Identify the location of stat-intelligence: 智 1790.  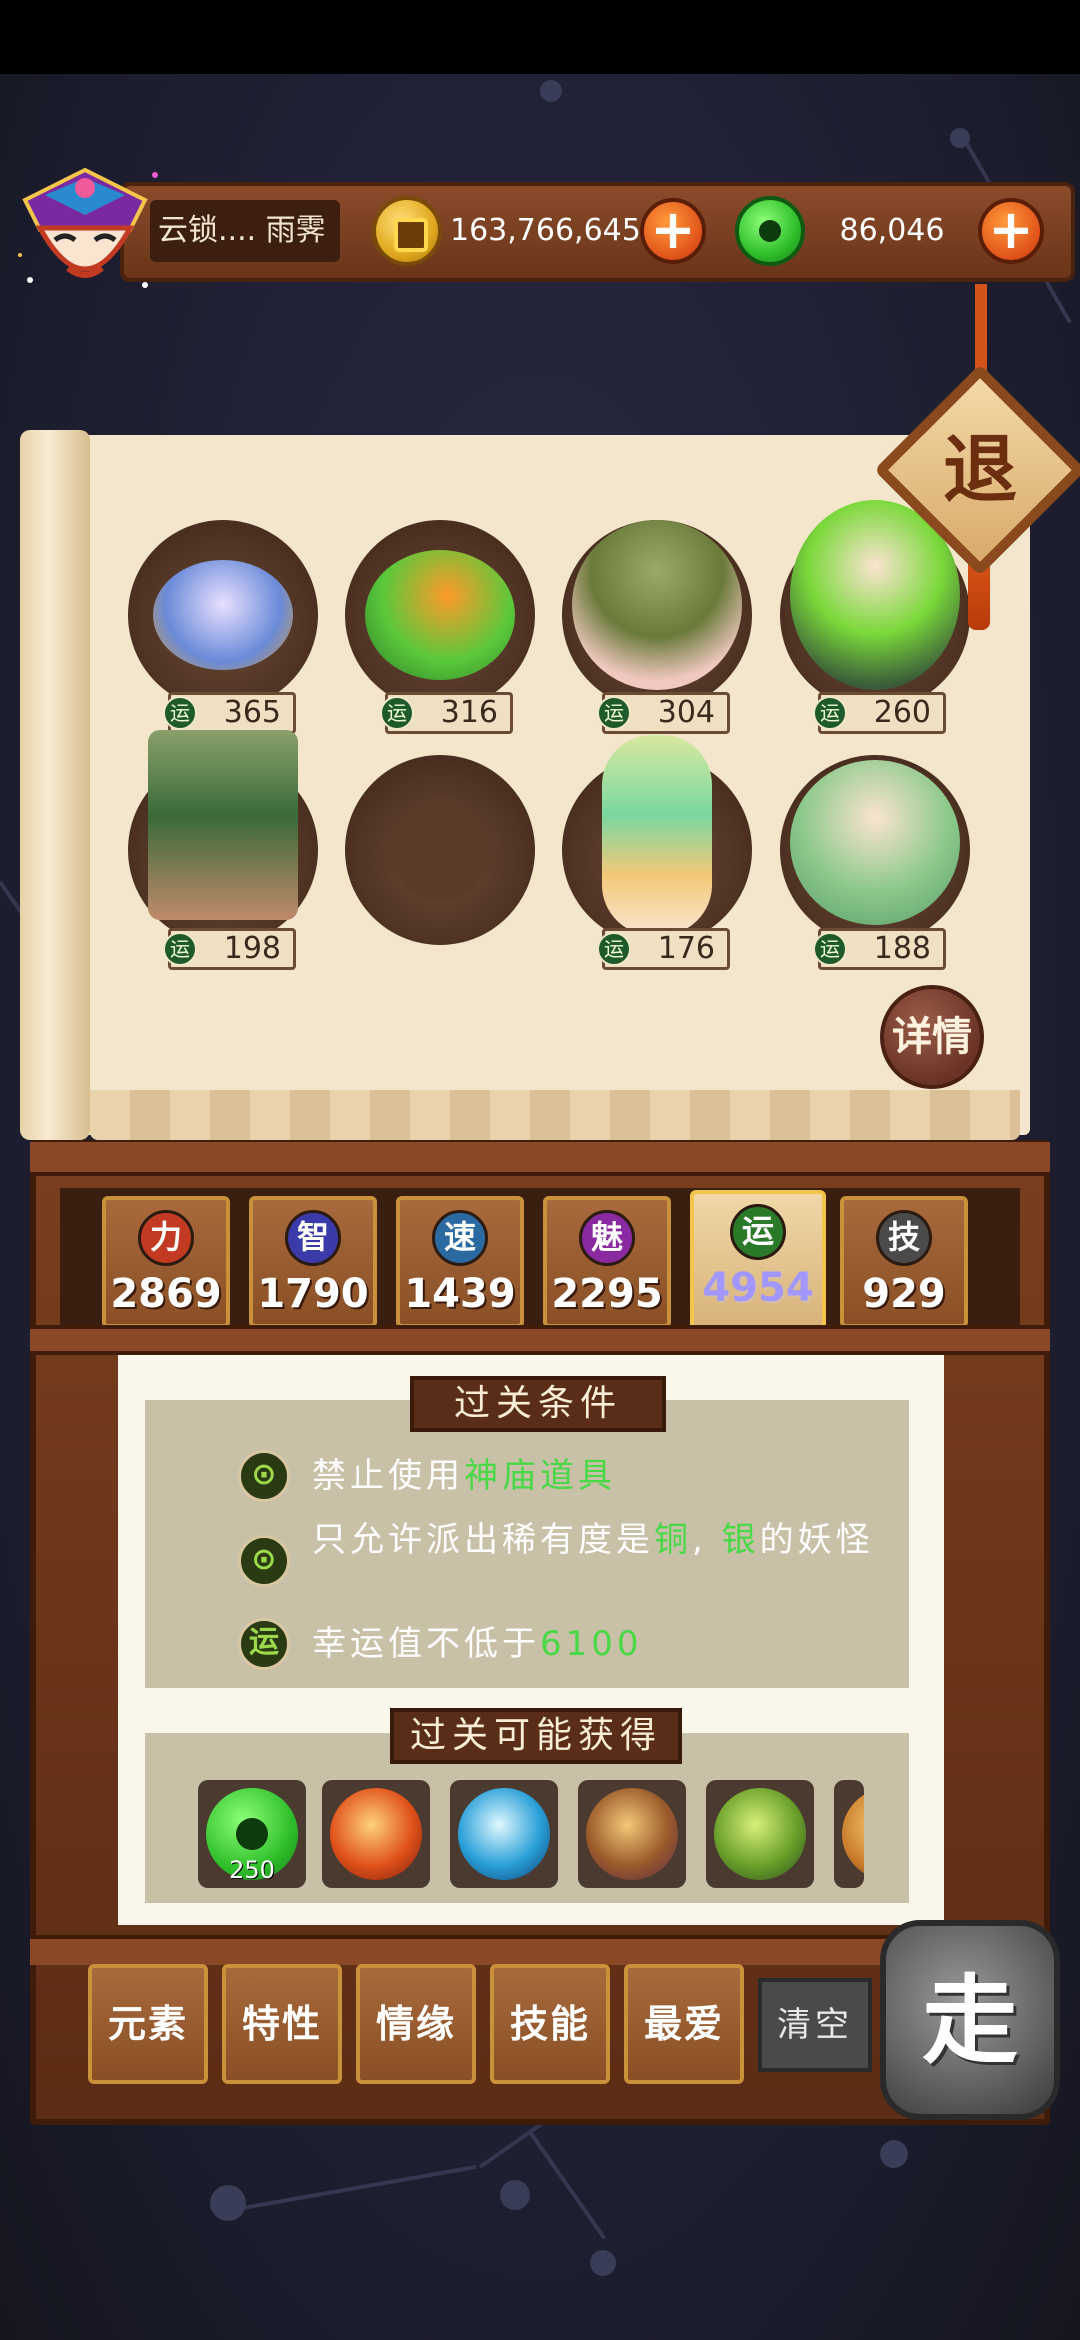
(313, 1262).